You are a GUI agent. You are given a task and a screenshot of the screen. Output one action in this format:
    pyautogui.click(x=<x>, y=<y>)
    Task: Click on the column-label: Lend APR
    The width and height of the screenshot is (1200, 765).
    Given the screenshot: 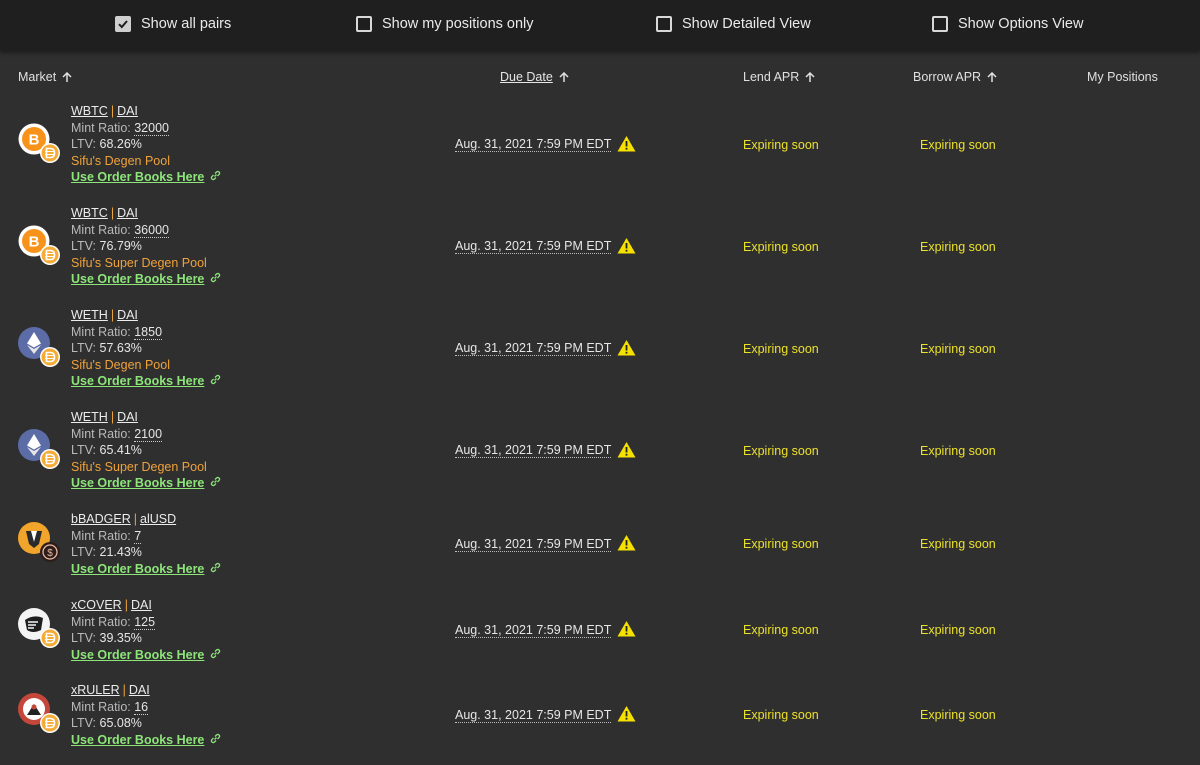 What is the action you would take?
    pyautogui.click(x=771, y=77)
    